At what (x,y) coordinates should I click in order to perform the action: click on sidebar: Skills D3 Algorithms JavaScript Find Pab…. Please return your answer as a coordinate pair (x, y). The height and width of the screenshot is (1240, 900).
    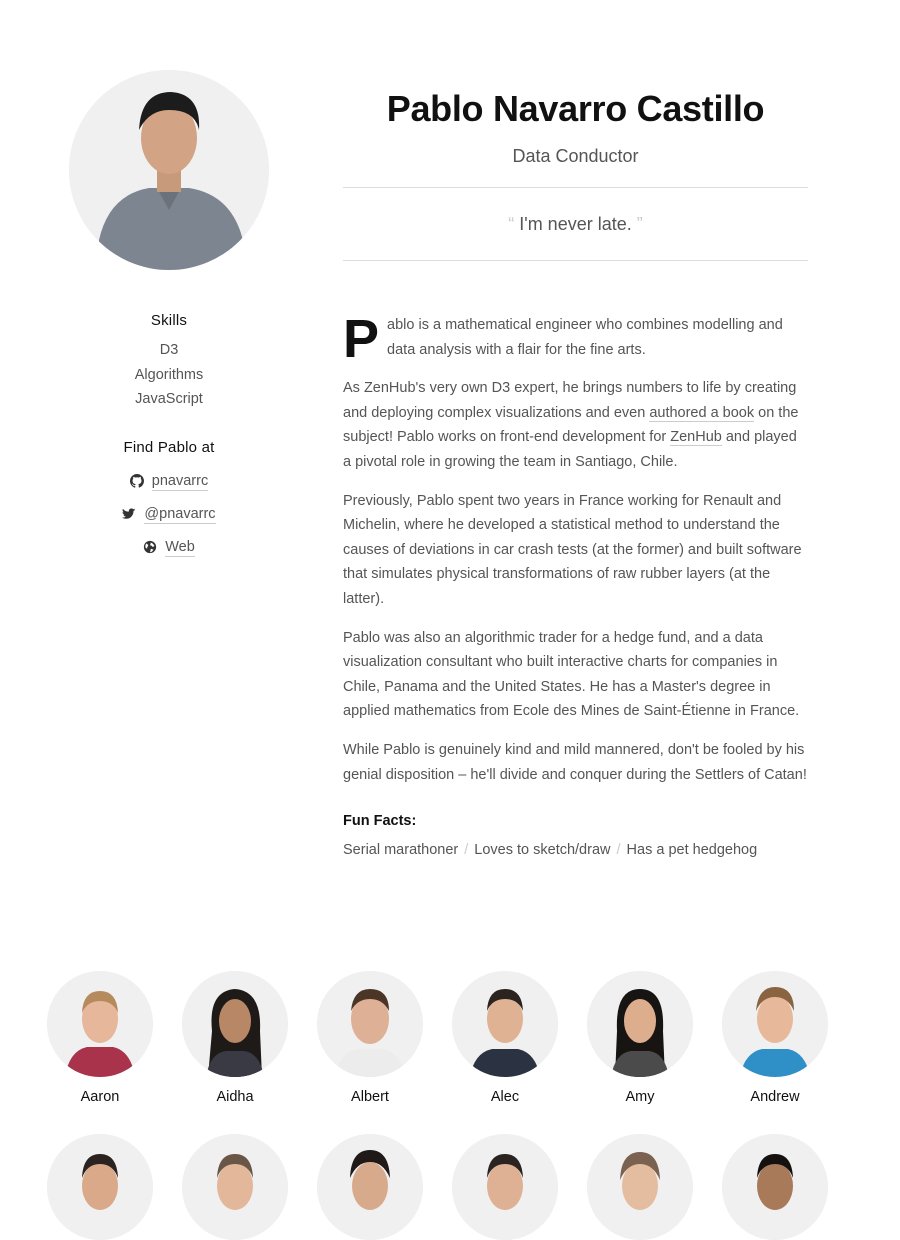
    Looking at the image, I should click on (169, 438).